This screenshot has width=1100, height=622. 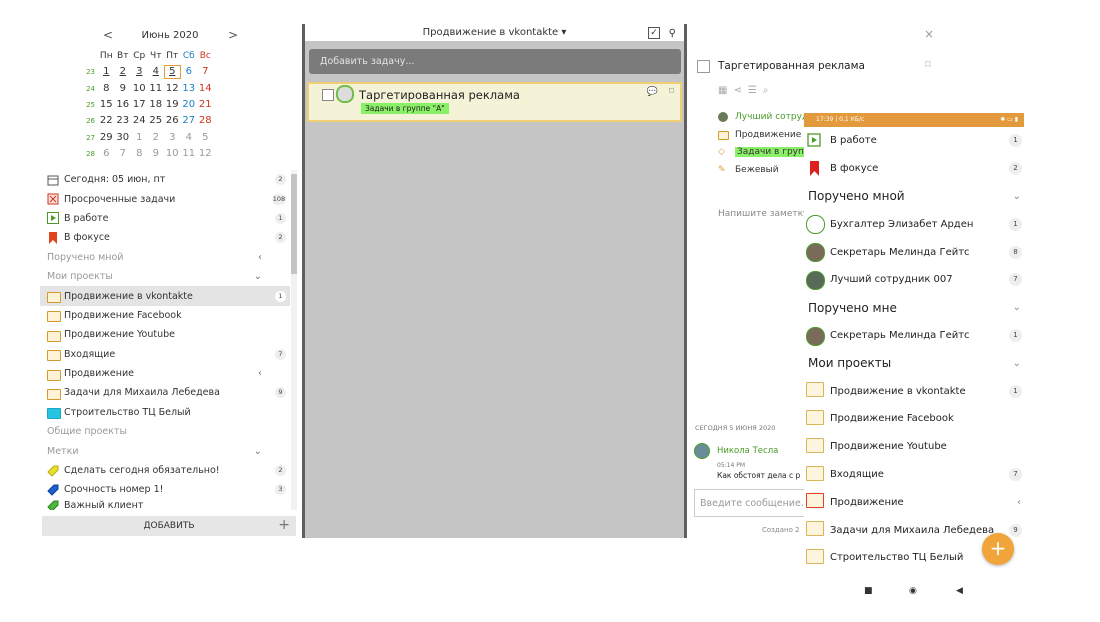 I want to click on calendar-day: 13, so click(x=189, y=89).